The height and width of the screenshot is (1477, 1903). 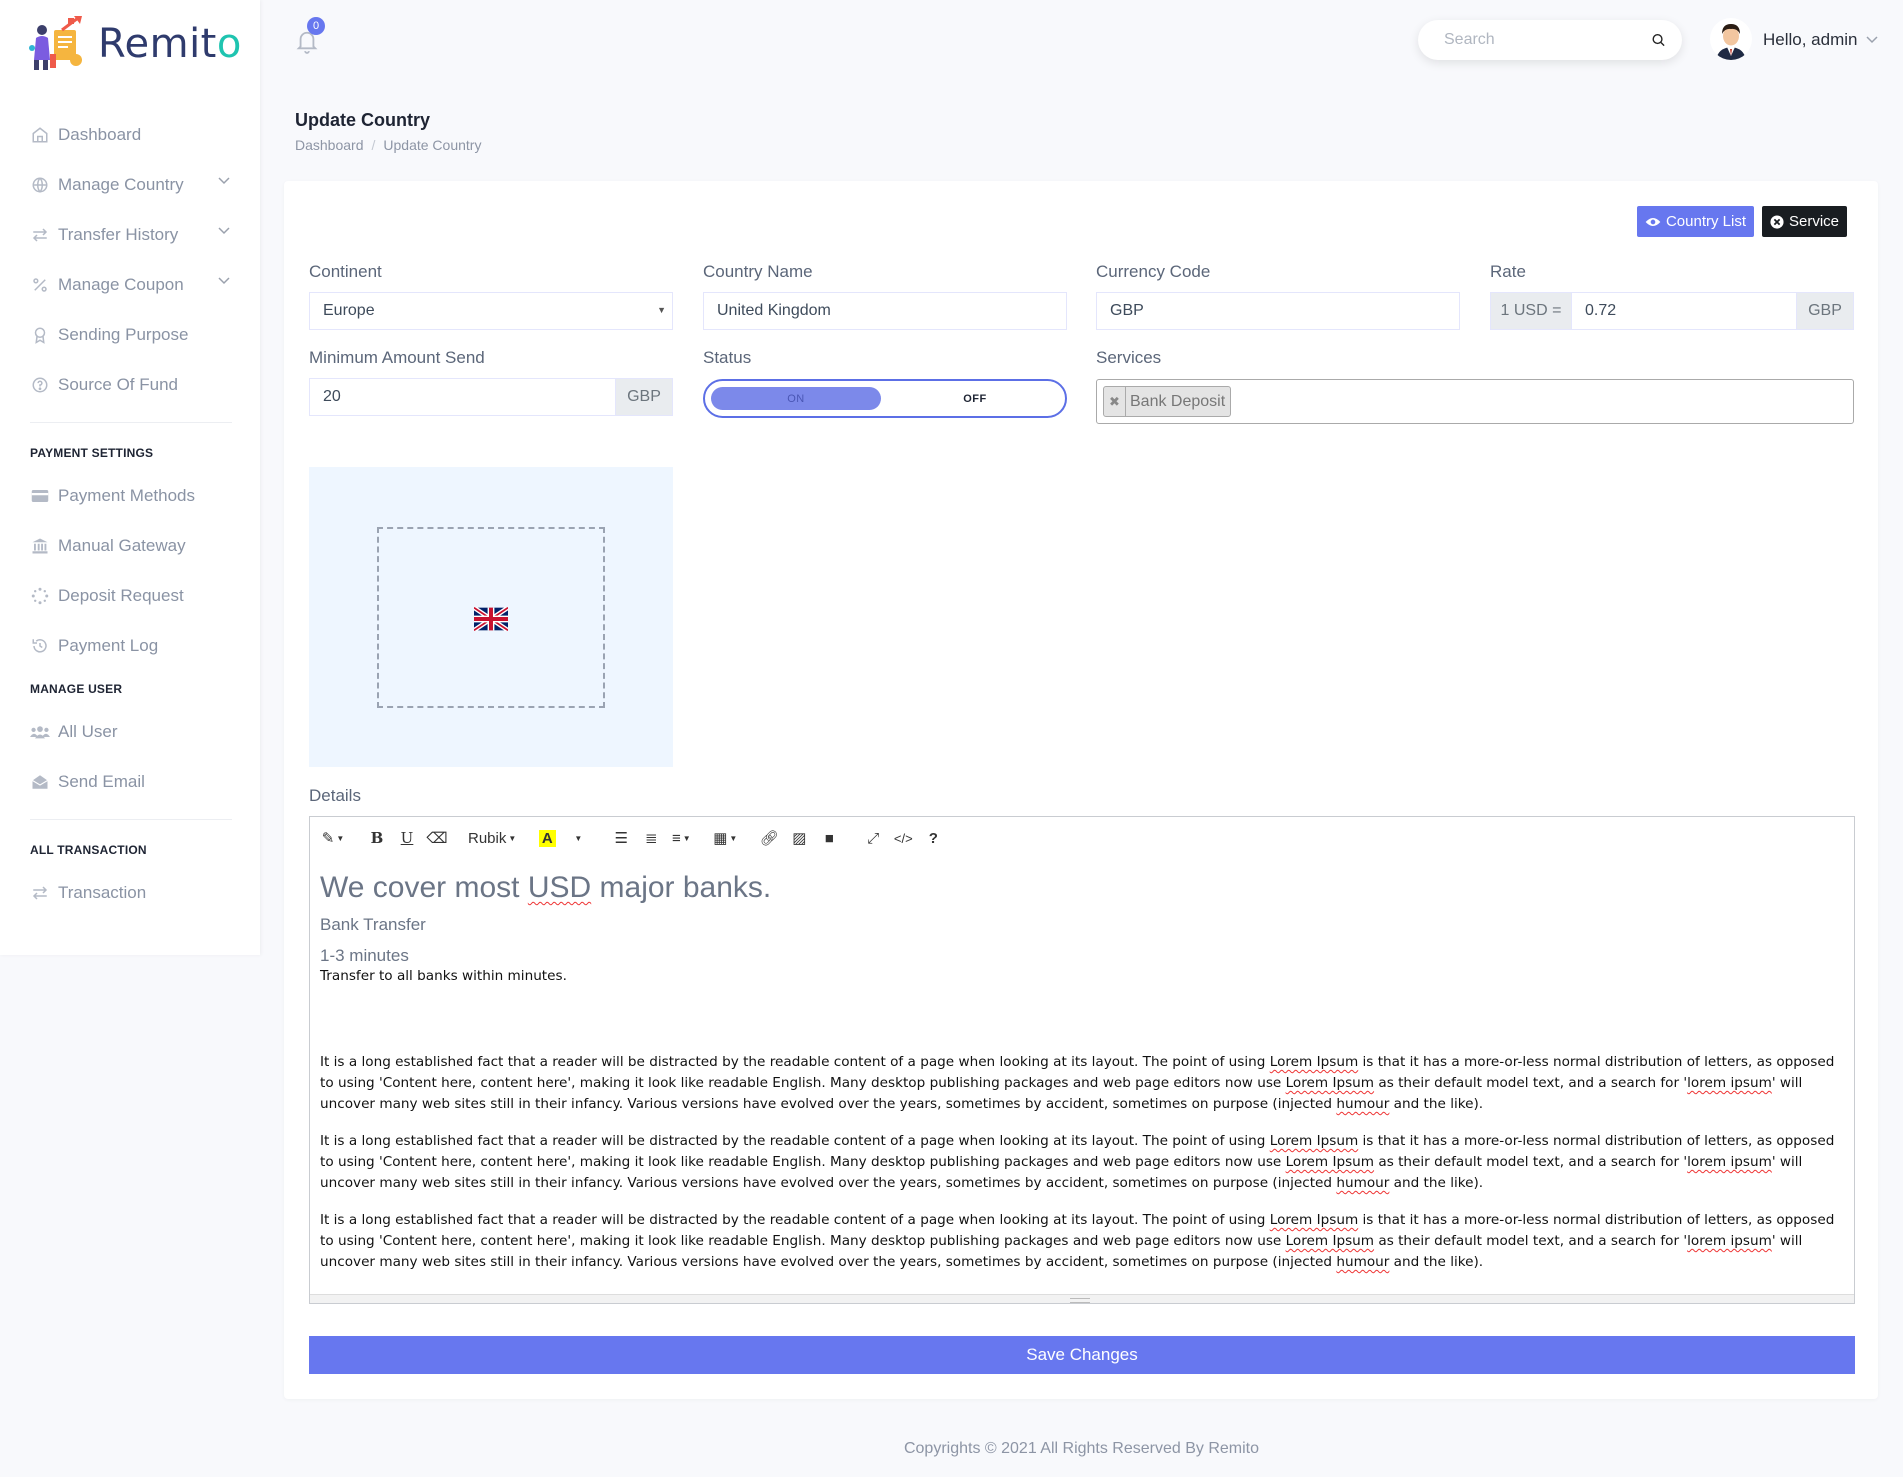 I want to click on continent-select: Europe ▼, so click(x=491, y=311).